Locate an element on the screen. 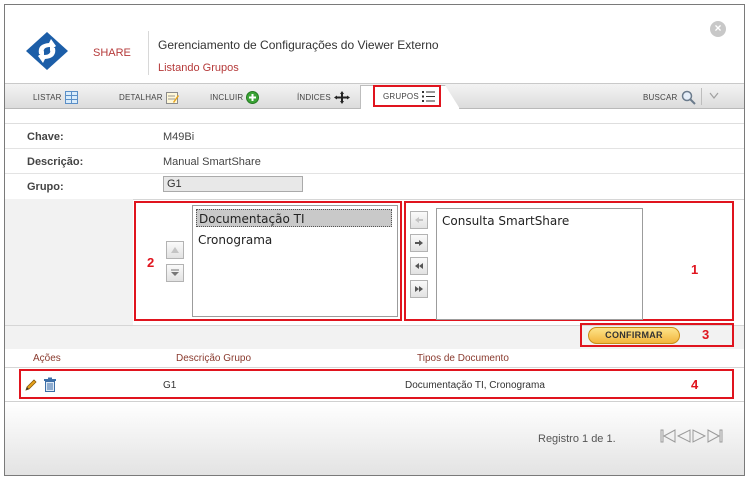 The image size is (749, 481). double-arrow-left-icon is located at coordinates (419, 266).